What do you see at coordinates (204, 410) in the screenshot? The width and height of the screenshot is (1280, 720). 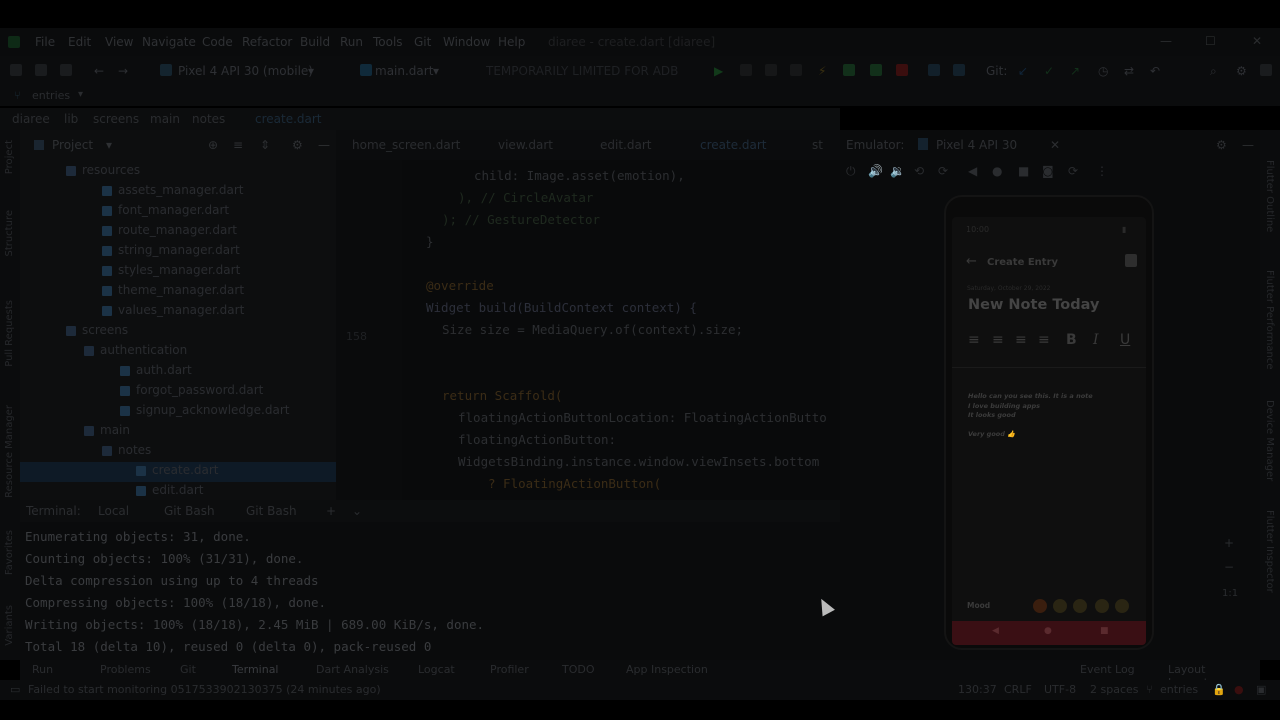 I see `tree-file: signup_acknowledge.dart` at bounding box center [204, 410].